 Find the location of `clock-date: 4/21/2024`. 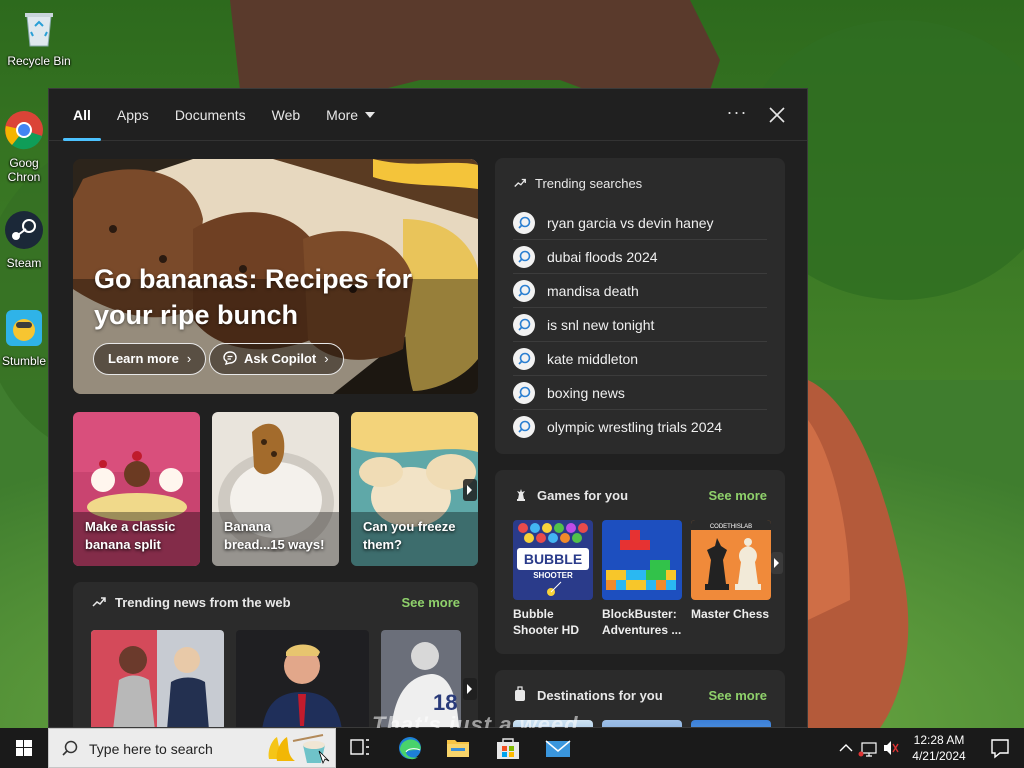

clock-date: 4/21/2024 is located at coordinates (939, 756).